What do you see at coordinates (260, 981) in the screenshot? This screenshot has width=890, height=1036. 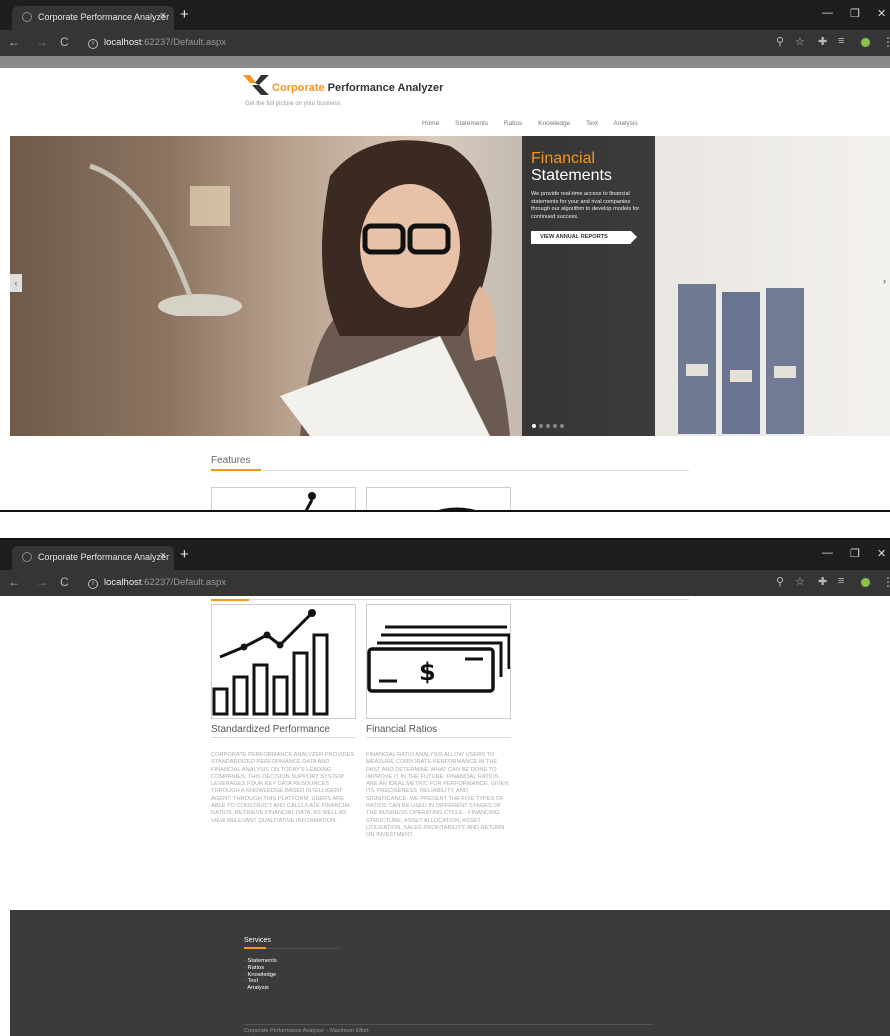 I see `footer-link-text: Text` at bounding box center [260, 981].